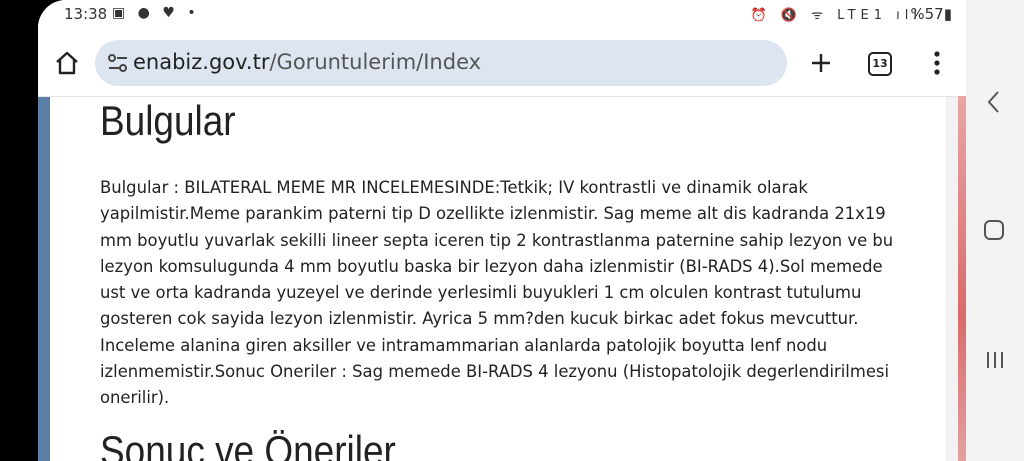  Describe the element at coordinates (836, 15) in the screenshot. I see `system-status-icons: ⏰ 🔇 ᯤ LTE1 ıll` at that location.